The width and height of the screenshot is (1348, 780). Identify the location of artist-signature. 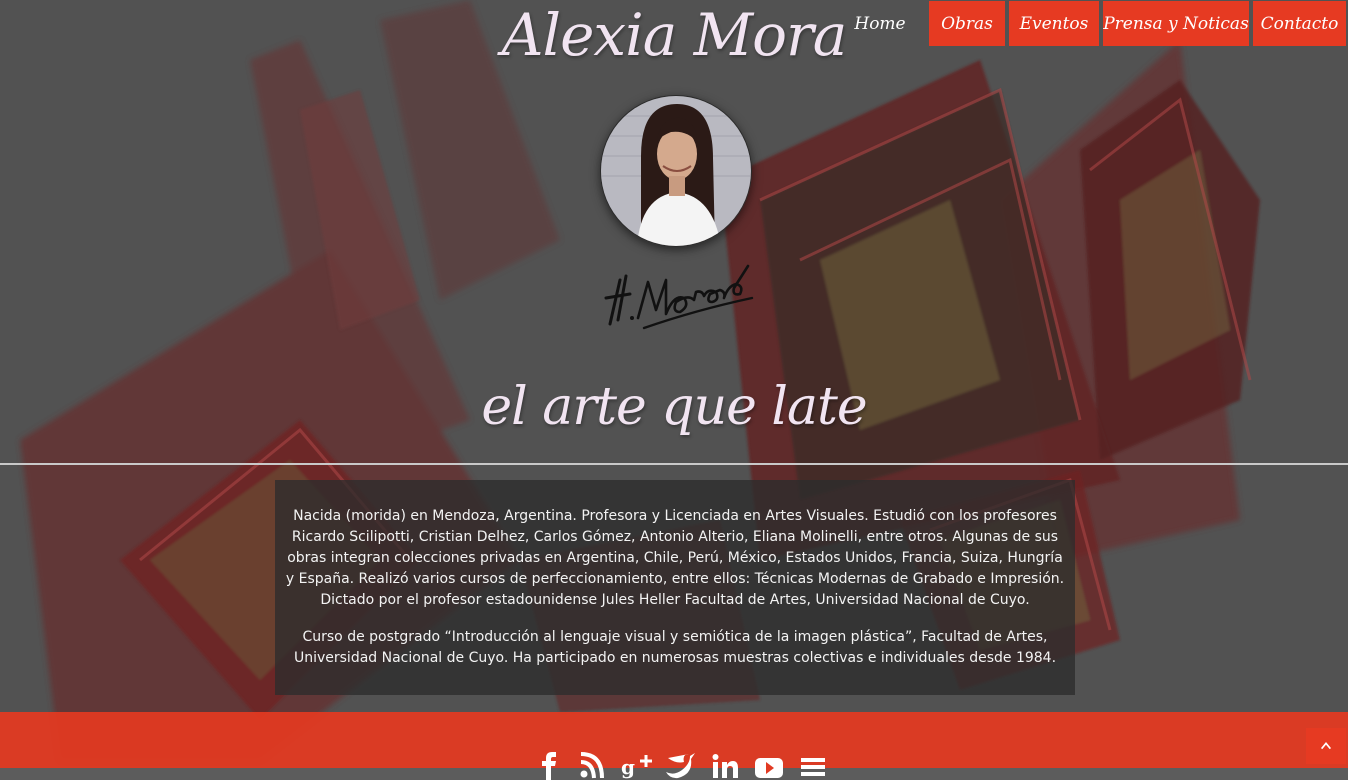
(676, 294).